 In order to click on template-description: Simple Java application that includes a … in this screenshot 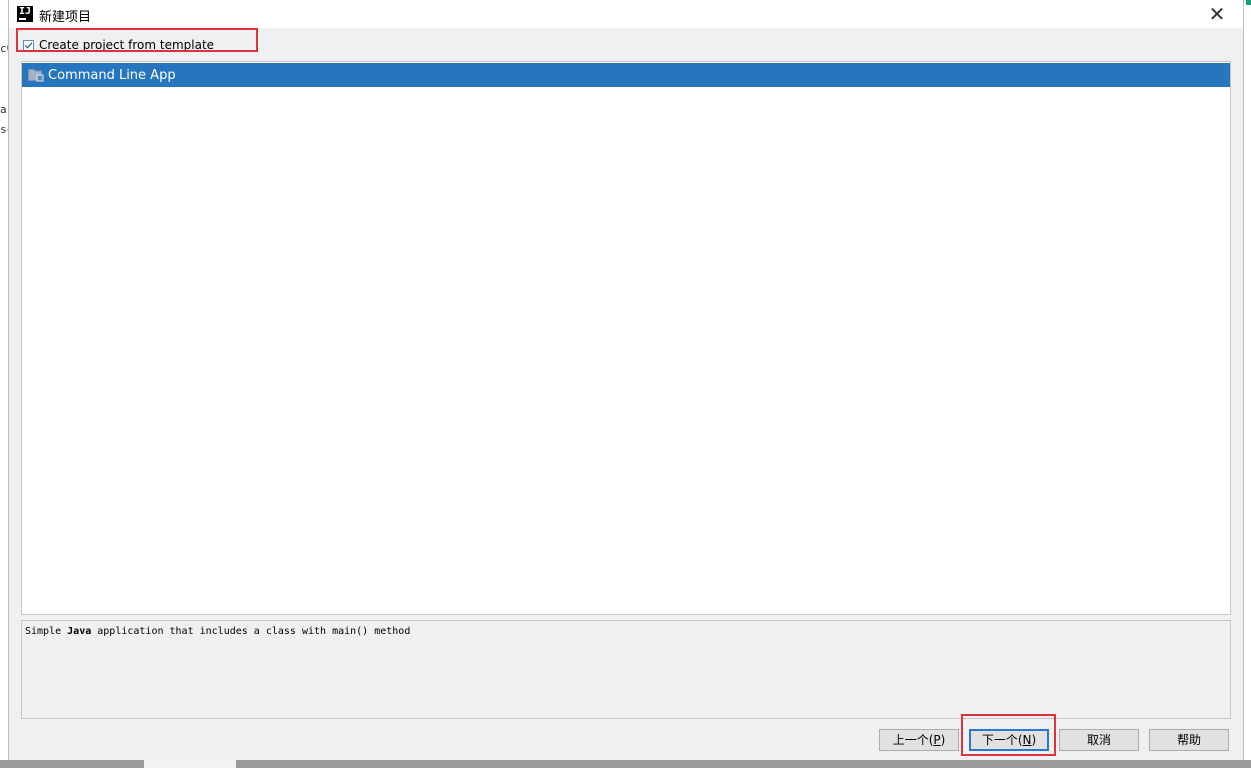, I will do `click(626, 669)`.